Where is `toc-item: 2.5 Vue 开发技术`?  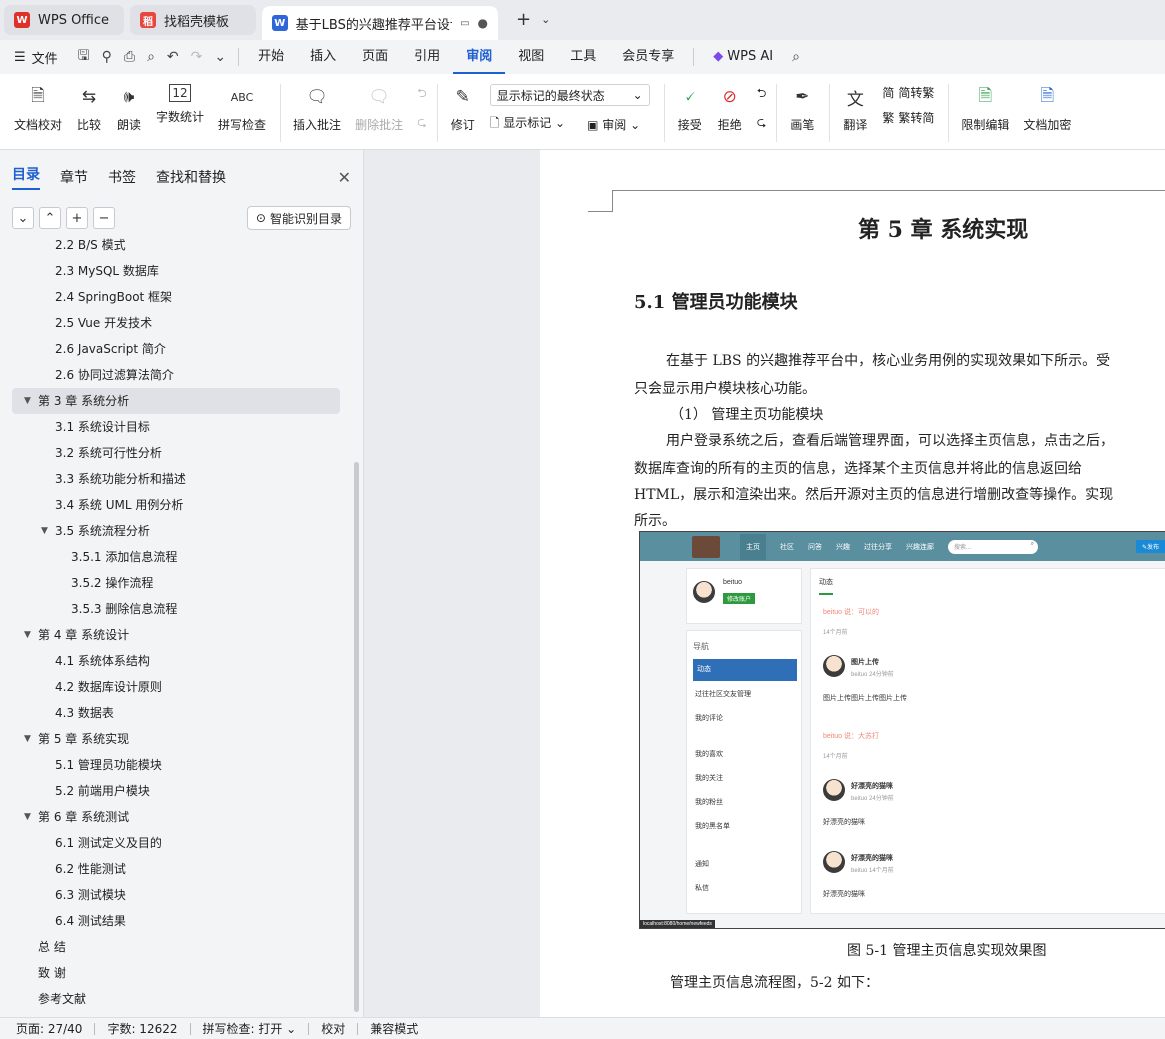
toc-item: 2.5 Vue 开发技术 is located at coordinates (176, 323).